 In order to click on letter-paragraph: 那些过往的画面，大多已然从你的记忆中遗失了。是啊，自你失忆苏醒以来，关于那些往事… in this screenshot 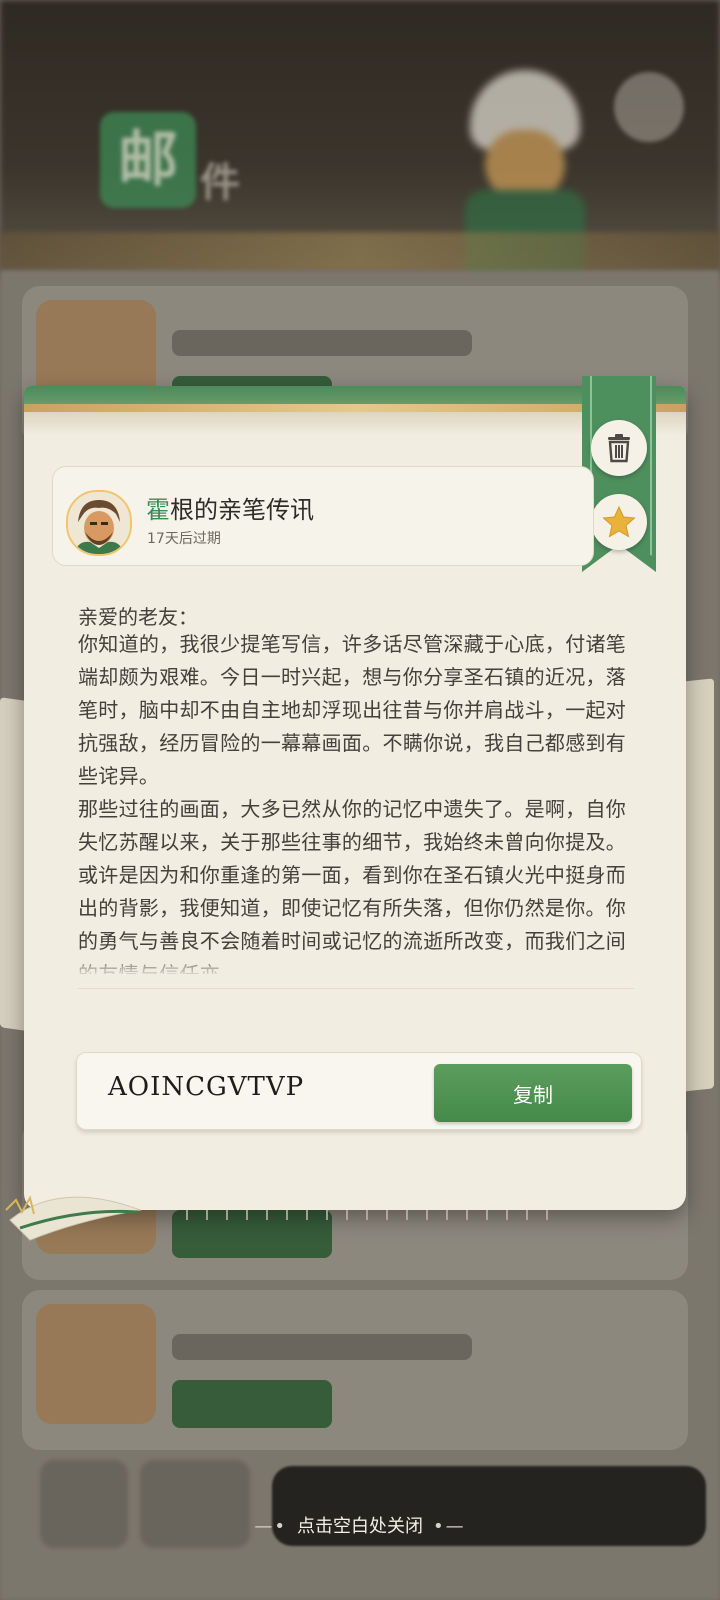, I will do `click(352, 885)`.